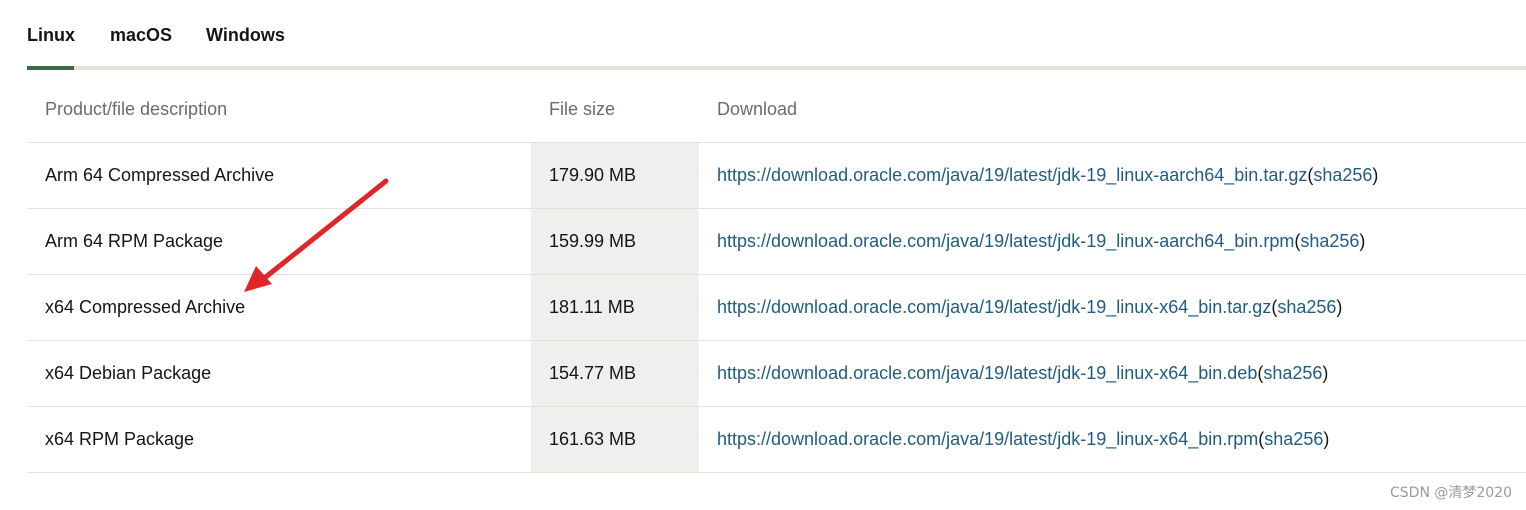 The height and width of the screenshot is (510, 1526). I want to click on header-file-size: File size, so click(582, 109).